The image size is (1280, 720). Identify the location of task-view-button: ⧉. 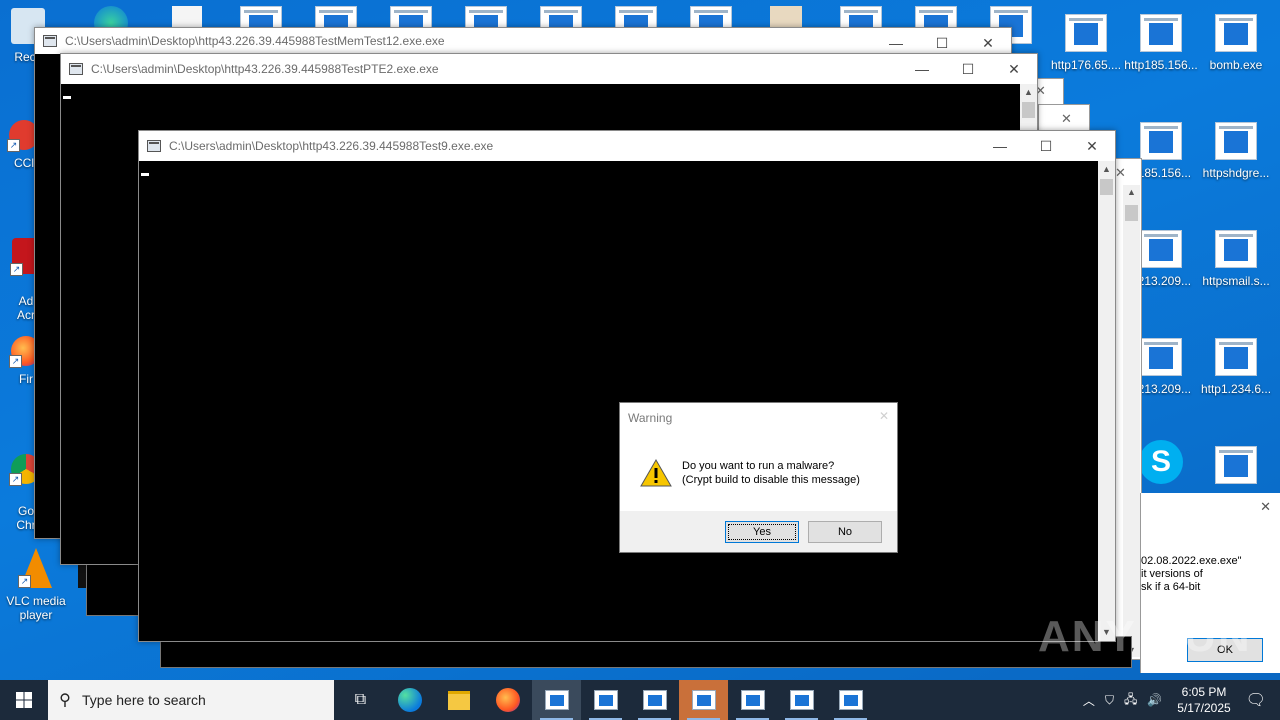
(360, 700).